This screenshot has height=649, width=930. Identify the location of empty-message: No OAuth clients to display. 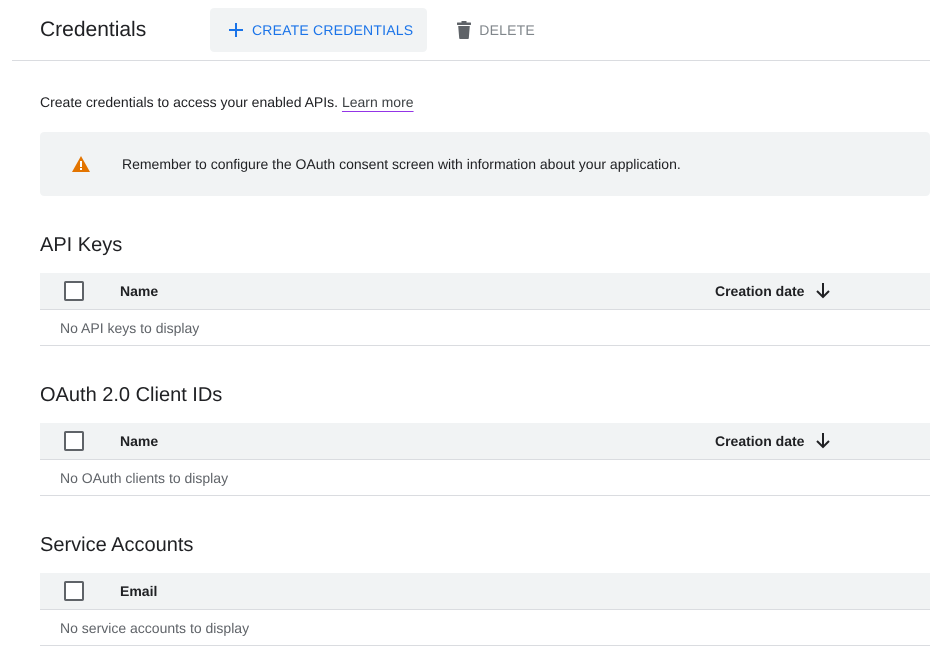
(144, 478).